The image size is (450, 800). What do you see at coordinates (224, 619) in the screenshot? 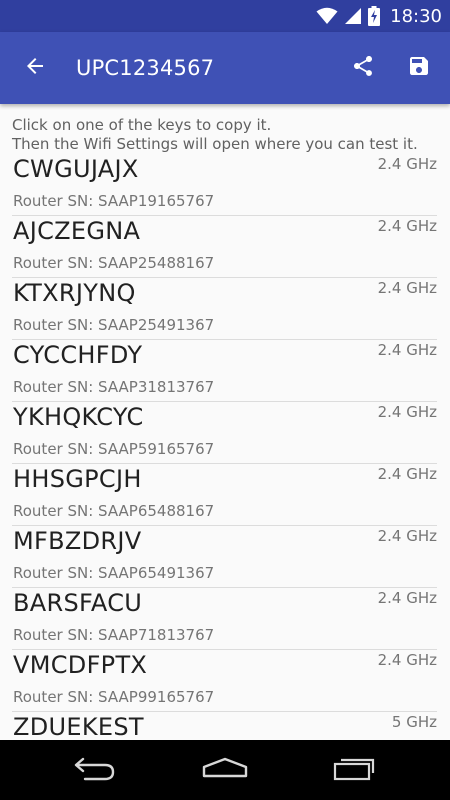
I see `list-item: BARSFACU 2.4 GHz Router SN: SAAP71813767` at bounding box center [224, 619].